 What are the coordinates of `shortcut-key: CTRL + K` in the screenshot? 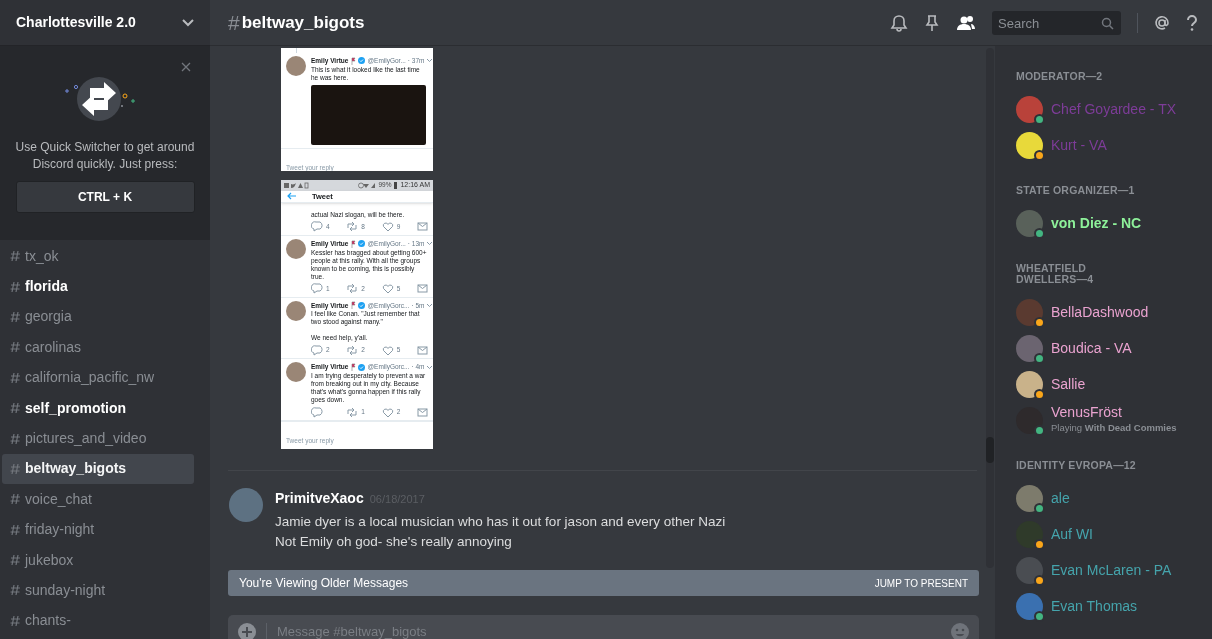 It's located at (105, 197).